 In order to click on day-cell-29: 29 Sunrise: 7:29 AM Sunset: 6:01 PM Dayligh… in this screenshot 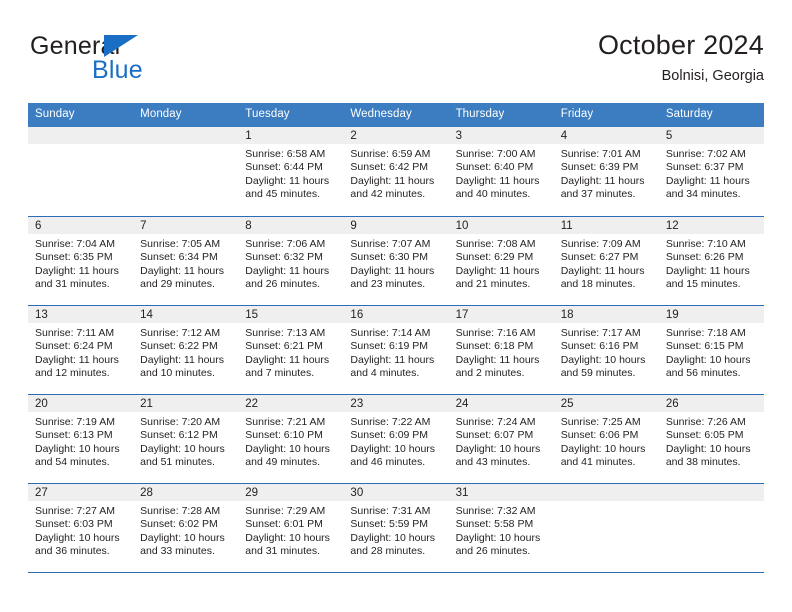, I will do `click(291, 528)`.